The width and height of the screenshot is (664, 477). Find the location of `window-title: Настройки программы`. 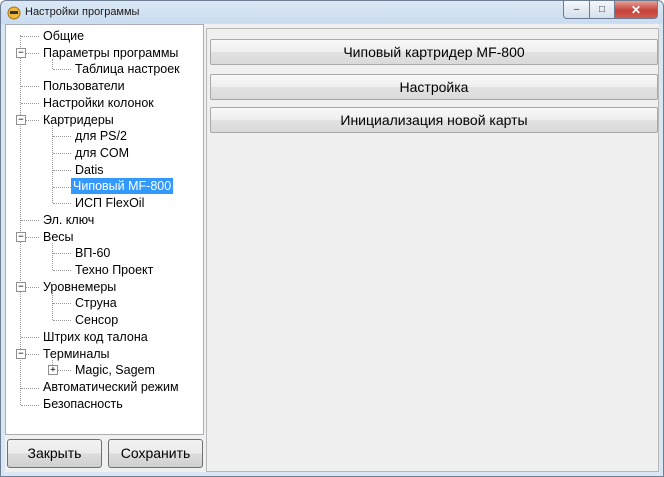

window-title: Настройки программы is located at coordinates (82, 12).